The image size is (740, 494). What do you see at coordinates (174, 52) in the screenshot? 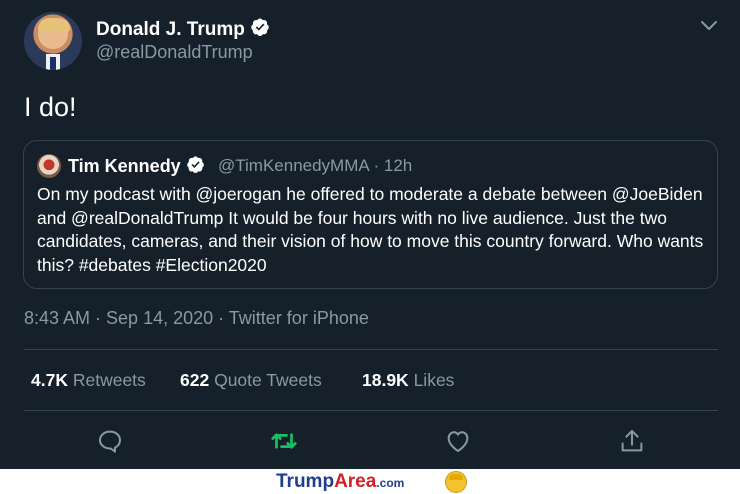
I see `author-handle: @realDonaldTrump` at bounding box center [174, 52].